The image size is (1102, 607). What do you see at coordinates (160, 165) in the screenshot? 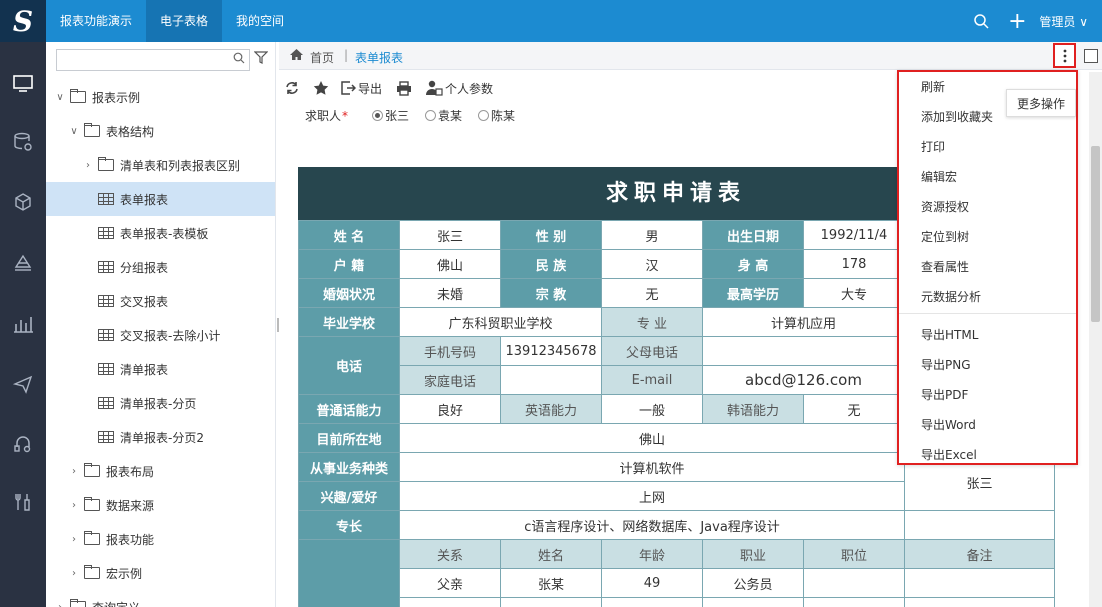
I see `tree-node-list-vs-table: › 清单表和列表报表区别` at bounding box center [160, 165].